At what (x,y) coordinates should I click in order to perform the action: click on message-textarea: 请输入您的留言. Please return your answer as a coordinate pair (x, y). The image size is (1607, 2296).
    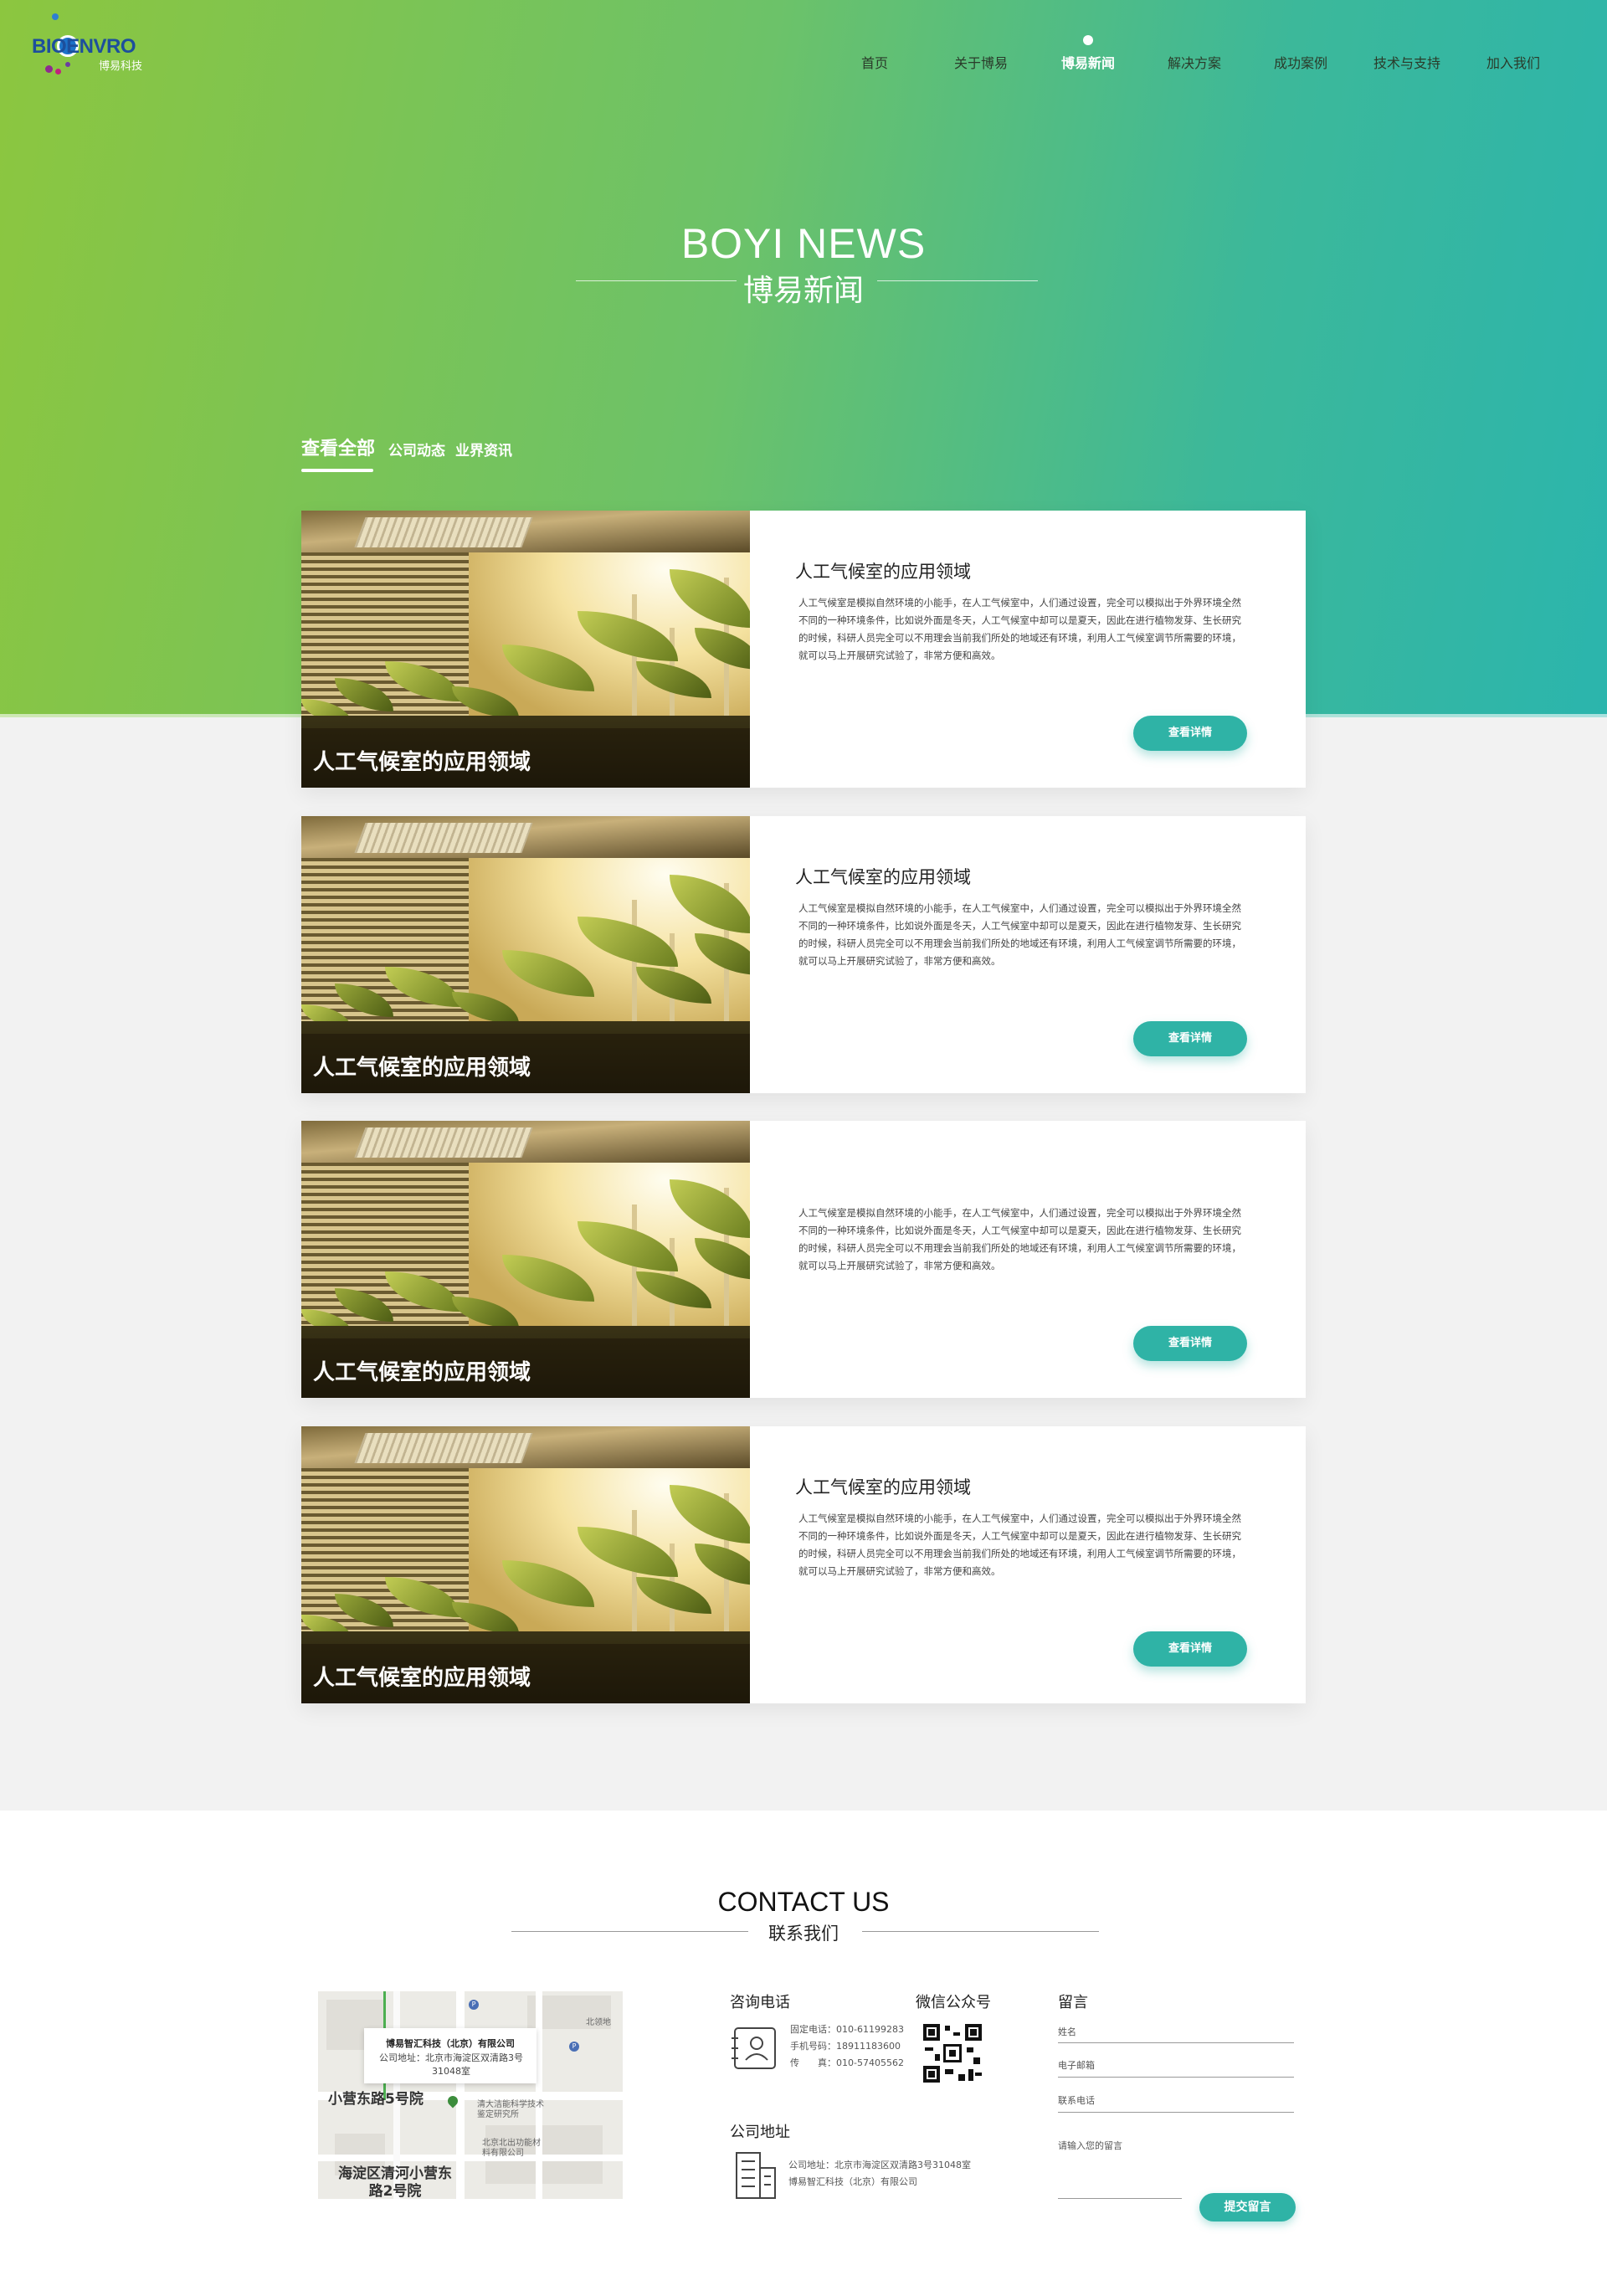
    Looking at the image, I should click on (1090, 2145).